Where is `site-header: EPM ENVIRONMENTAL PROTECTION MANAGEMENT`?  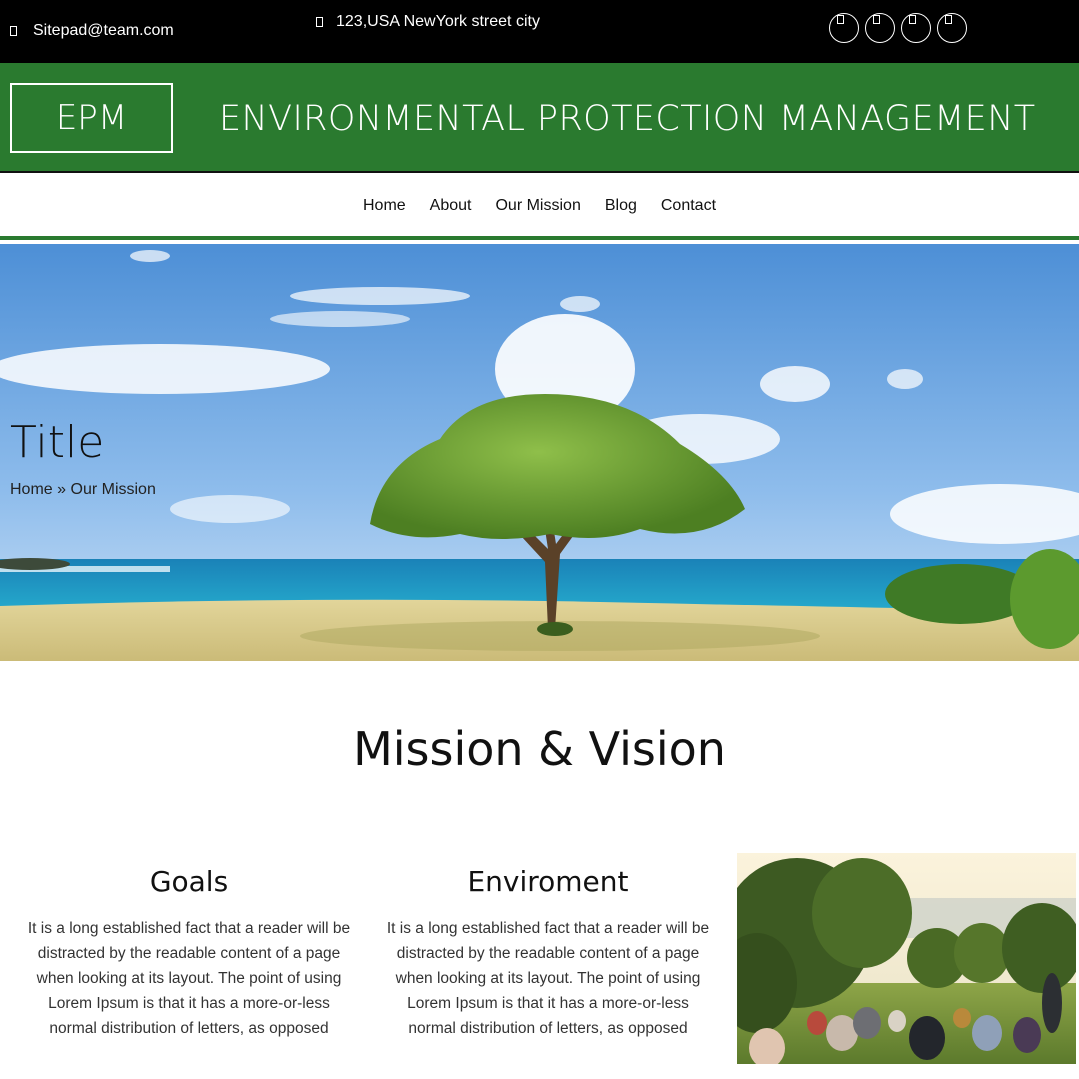
site-header: EPM ENVIRONMENTAL PROTECTION MANAGEMENT is located at coordinates (539, 118).